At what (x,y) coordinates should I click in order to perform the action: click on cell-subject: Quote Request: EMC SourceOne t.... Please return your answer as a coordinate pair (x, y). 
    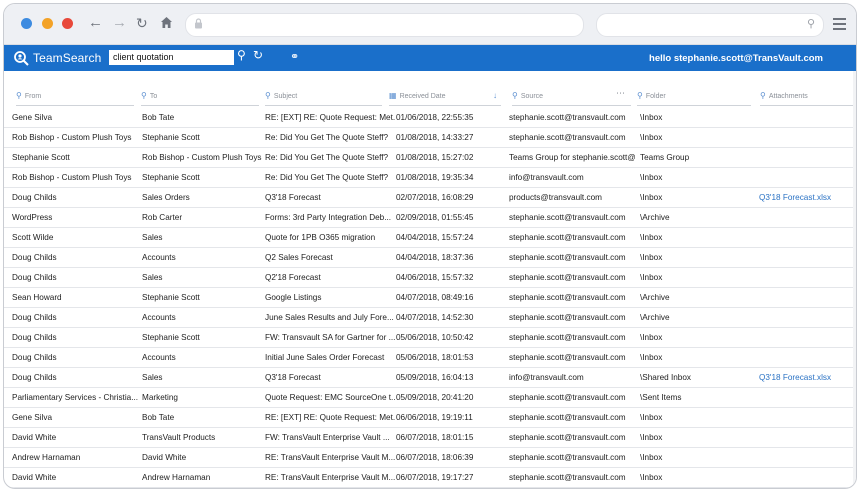
    Looking at the image, I should click on (330, 397).